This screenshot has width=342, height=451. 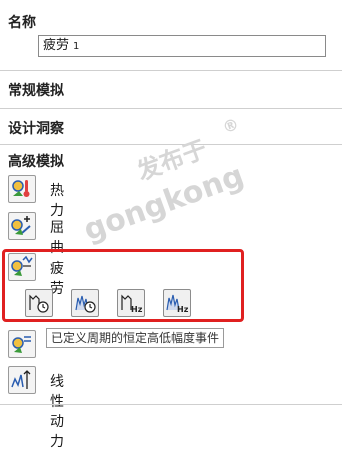 I want to click on watermark-line2: gongkong, so click(x=164, y=203).